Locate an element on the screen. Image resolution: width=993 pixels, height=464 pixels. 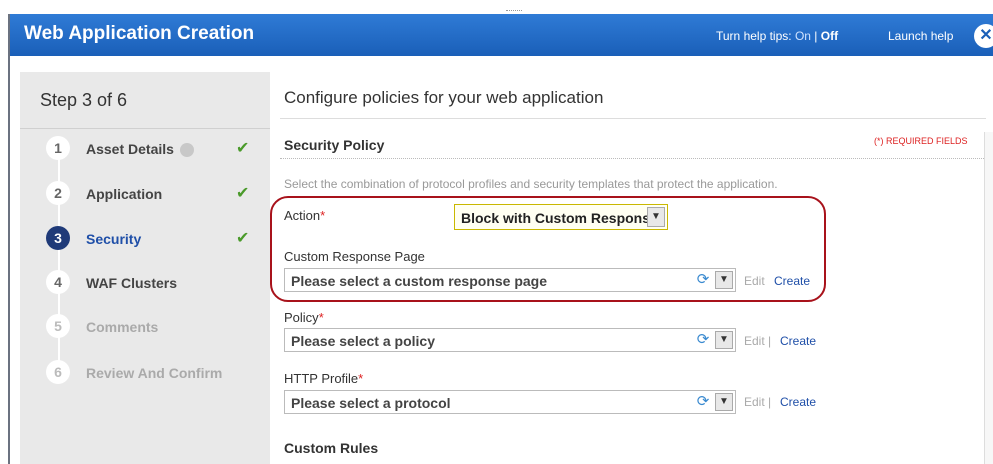
sidebar-divider is located at coordinates (145, 128).